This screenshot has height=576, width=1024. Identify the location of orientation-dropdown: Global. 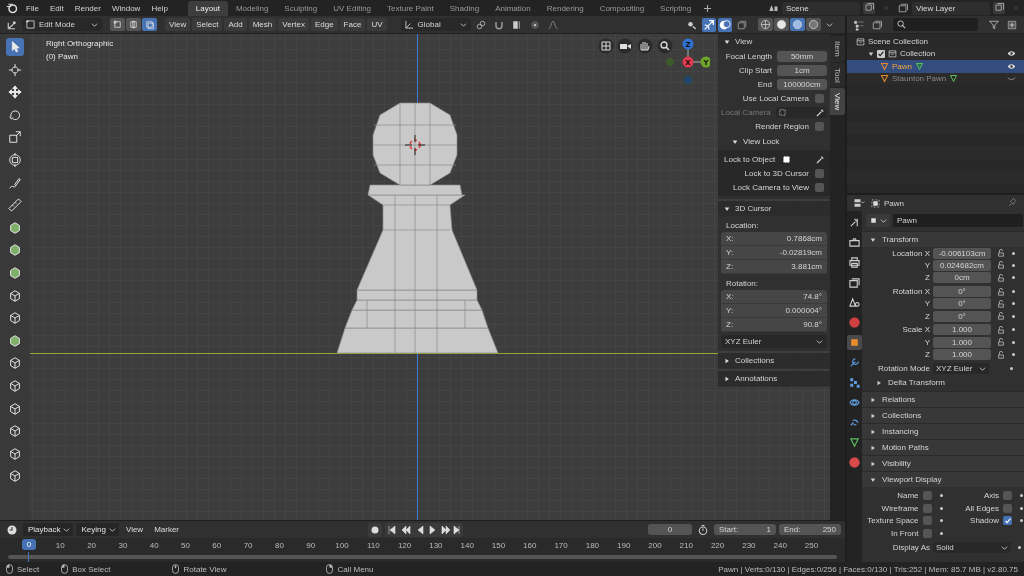
(435, 24).